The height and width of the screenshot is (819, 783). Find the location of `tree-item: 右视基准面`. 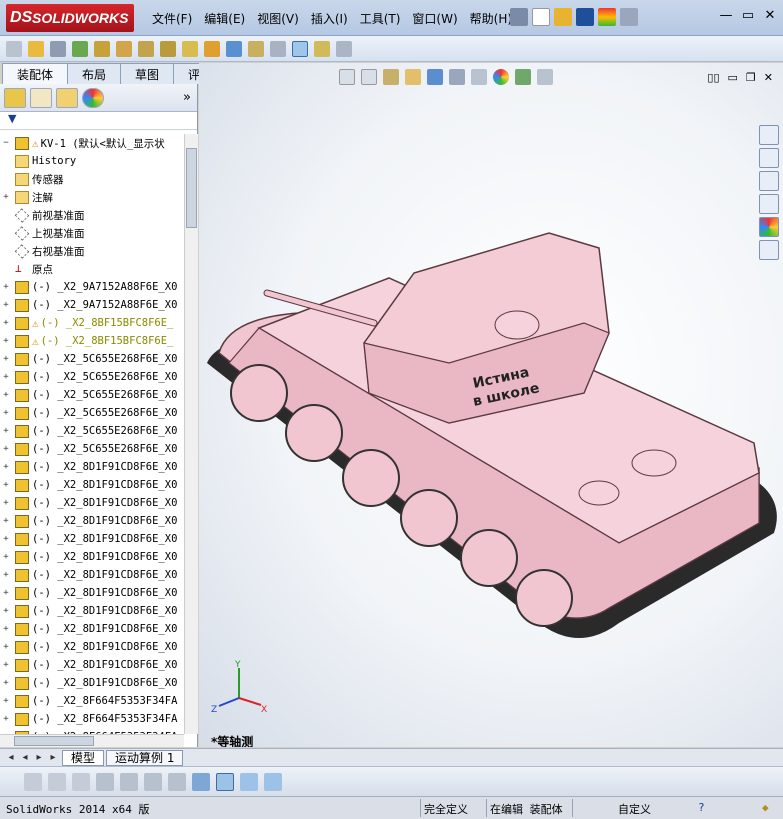

tree-item: 右视基准面 is located at coordinates (92, 251).